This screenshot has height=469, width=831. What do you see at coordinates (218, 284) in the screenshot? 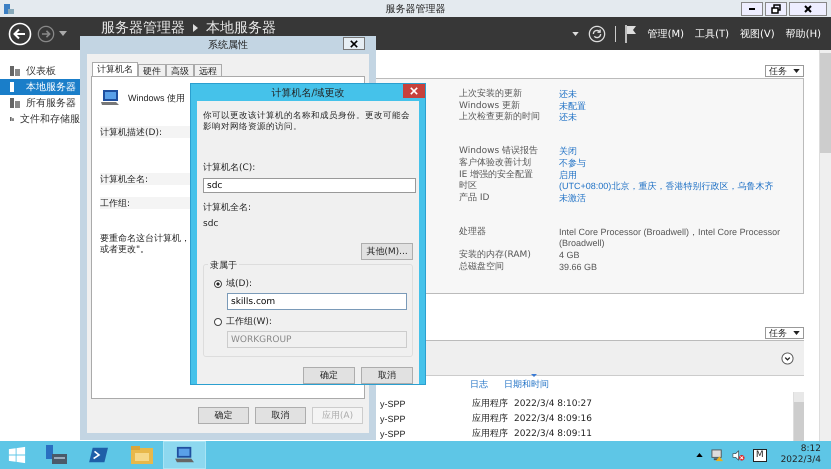
I see `radio-button` at bounding box center [218, 284].